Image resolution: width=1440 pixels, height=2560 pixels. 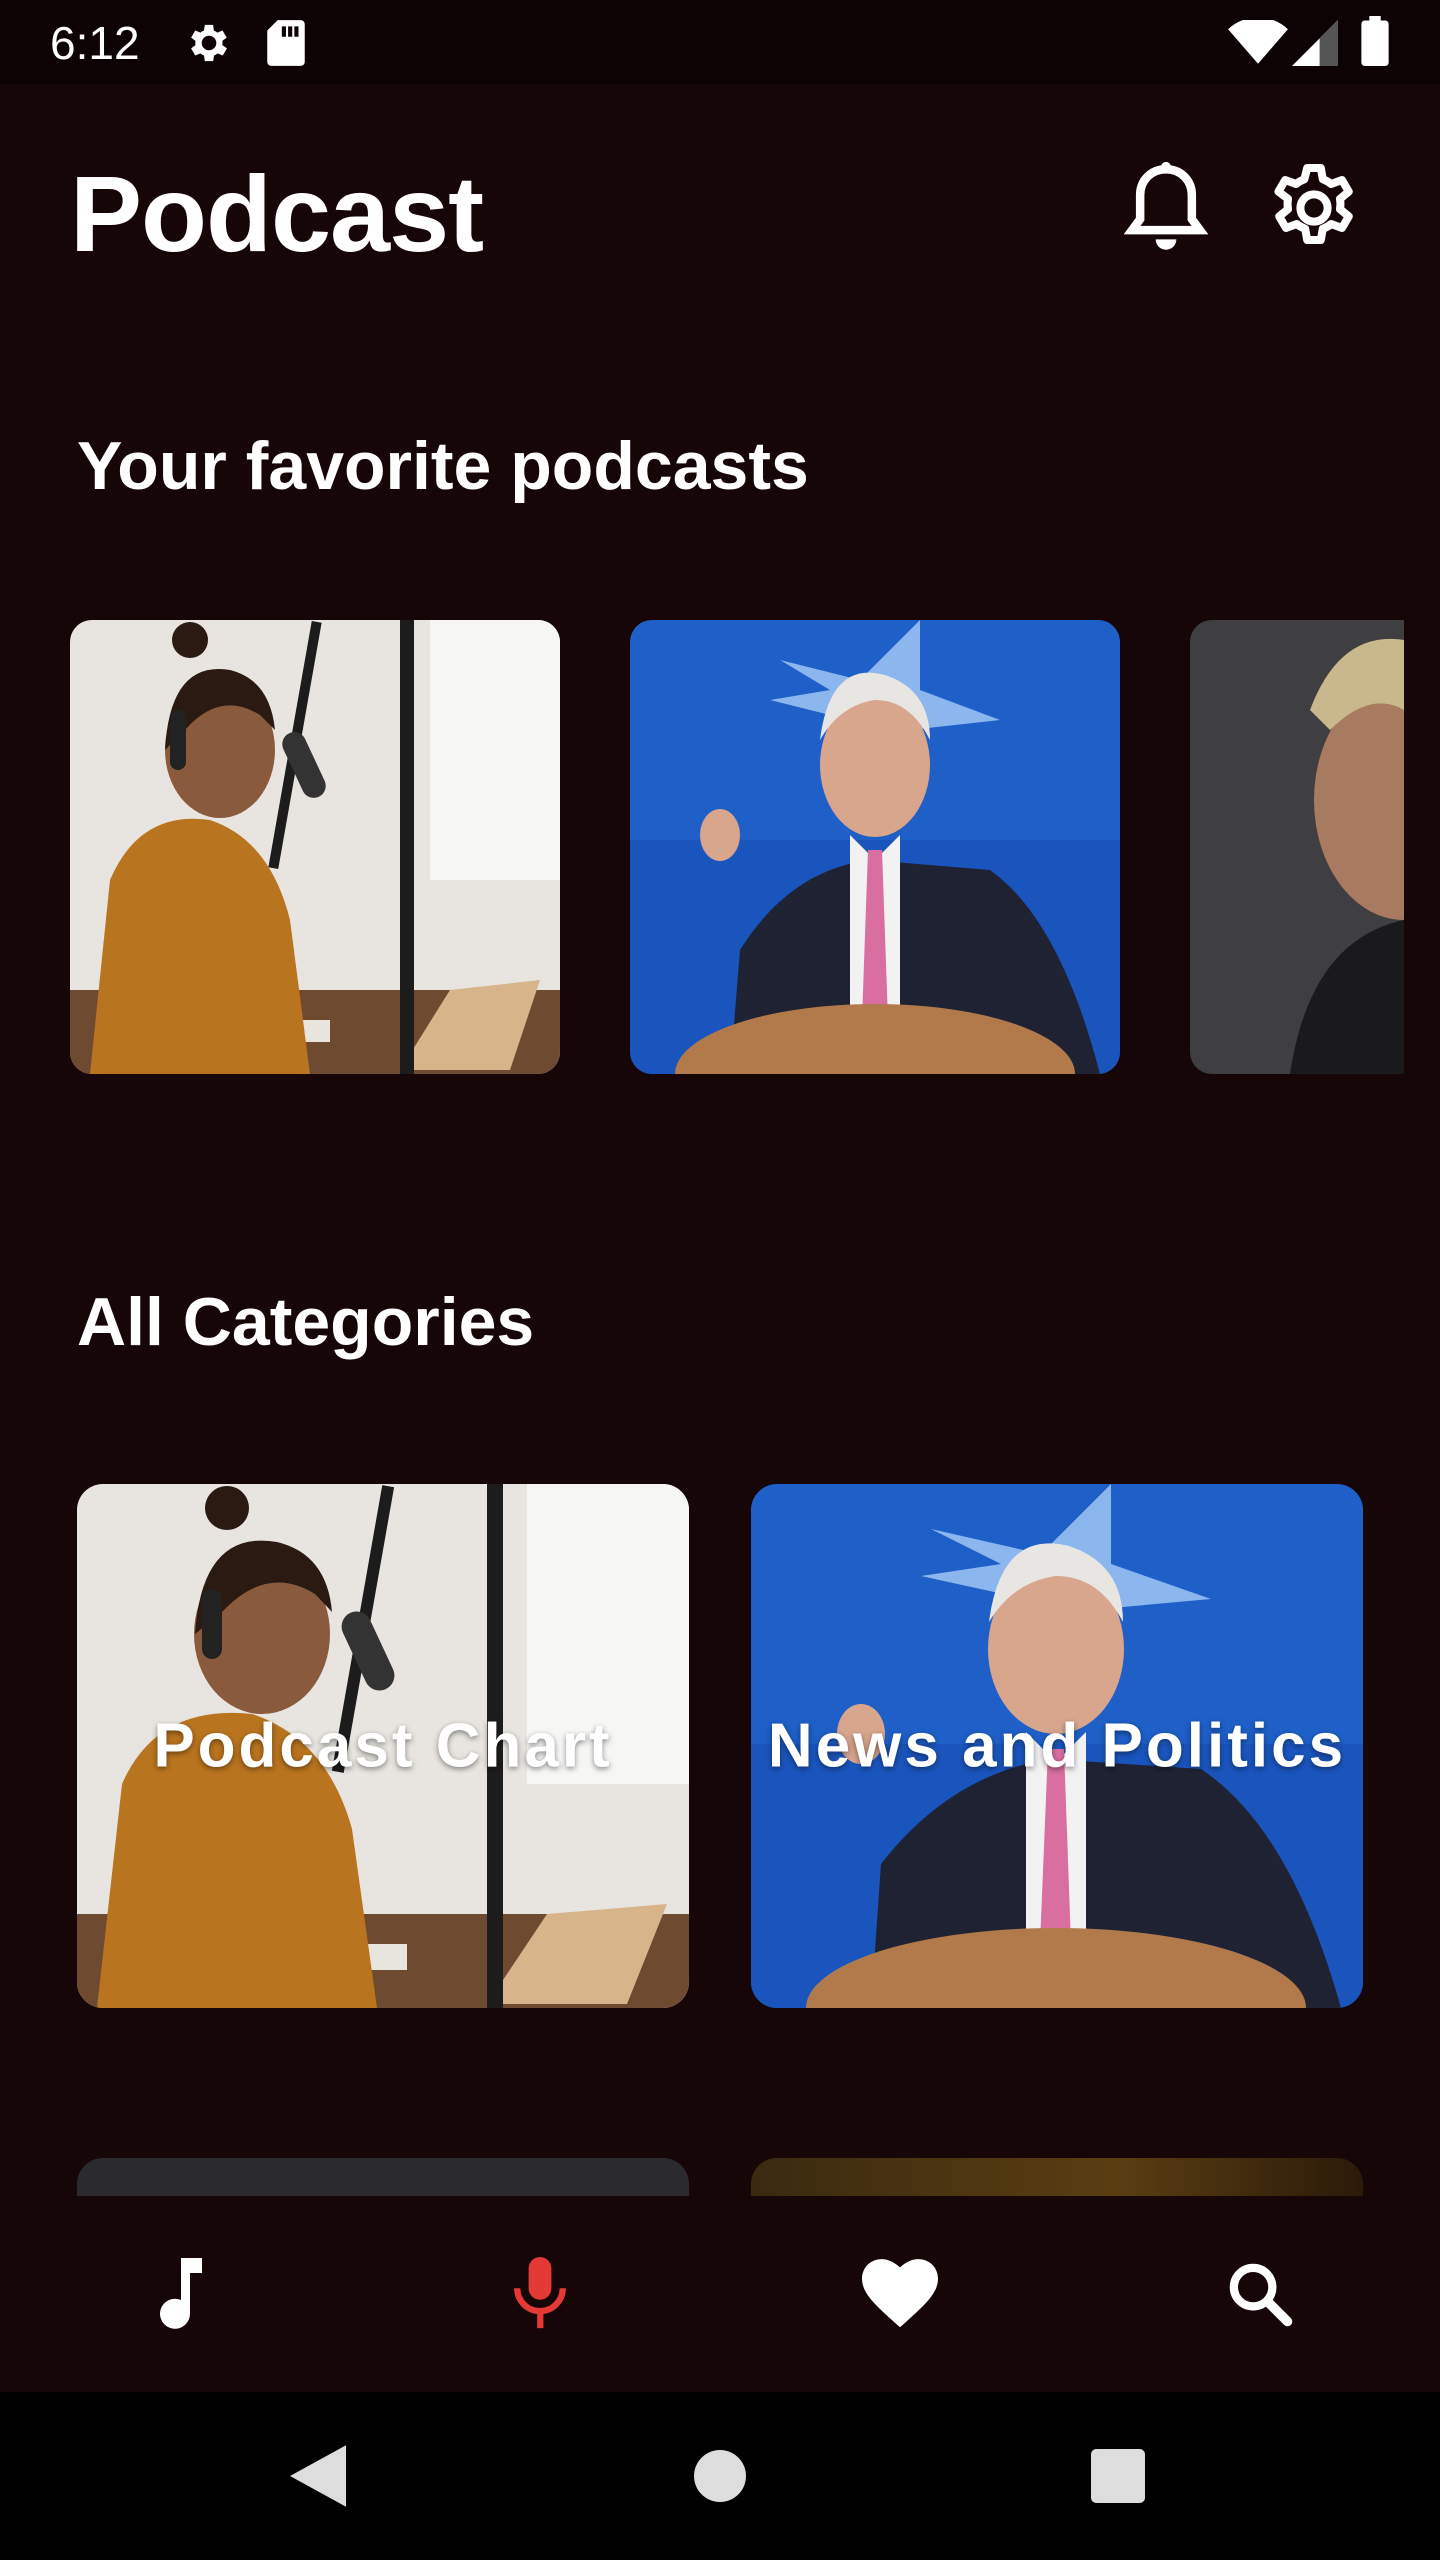 What do you see at coordinates (900, 2294) in the screenshot?
I see `nav-heart-icon` at bounding box center [900, 2294].